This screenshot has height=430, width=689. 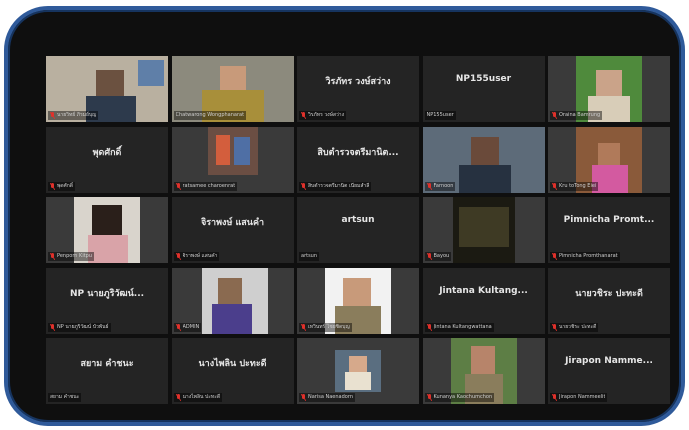 What do you see at coordinates (107, 89) in the screenshot?
I see `participant-tile: นายวิทย์ ภิรมย์บุญ` at bounding box center [107, 89].